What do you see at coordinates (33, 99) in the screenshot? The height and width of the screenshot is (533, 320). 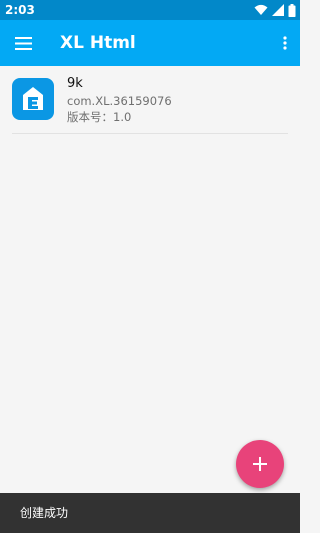 I see `app-icon` at bounding box center [33, 99].